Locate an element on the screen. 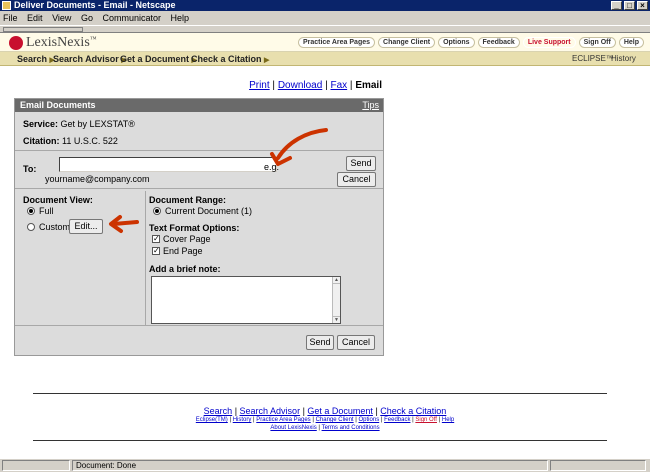 The width and height of the screenshot is (650, 472). toolbar-grip is located at coordinates (43, 29).